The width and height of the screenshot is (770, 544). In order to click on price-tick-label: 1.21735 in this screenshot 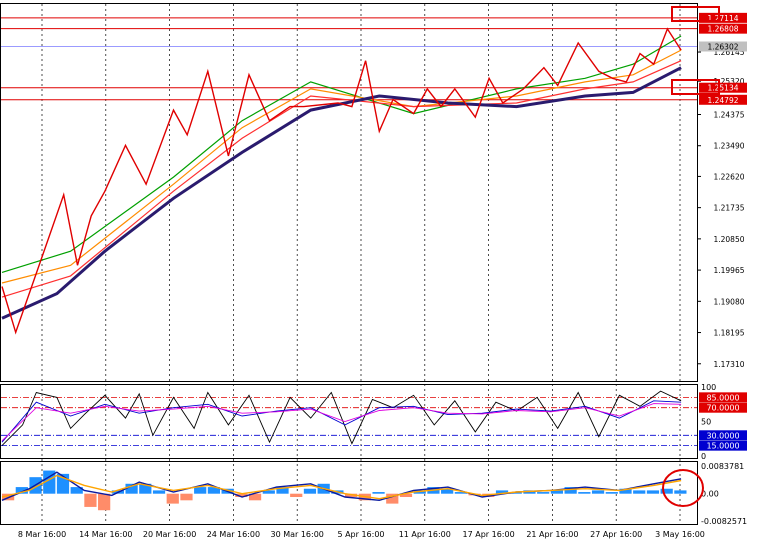, I will do `click(728, 208)`.